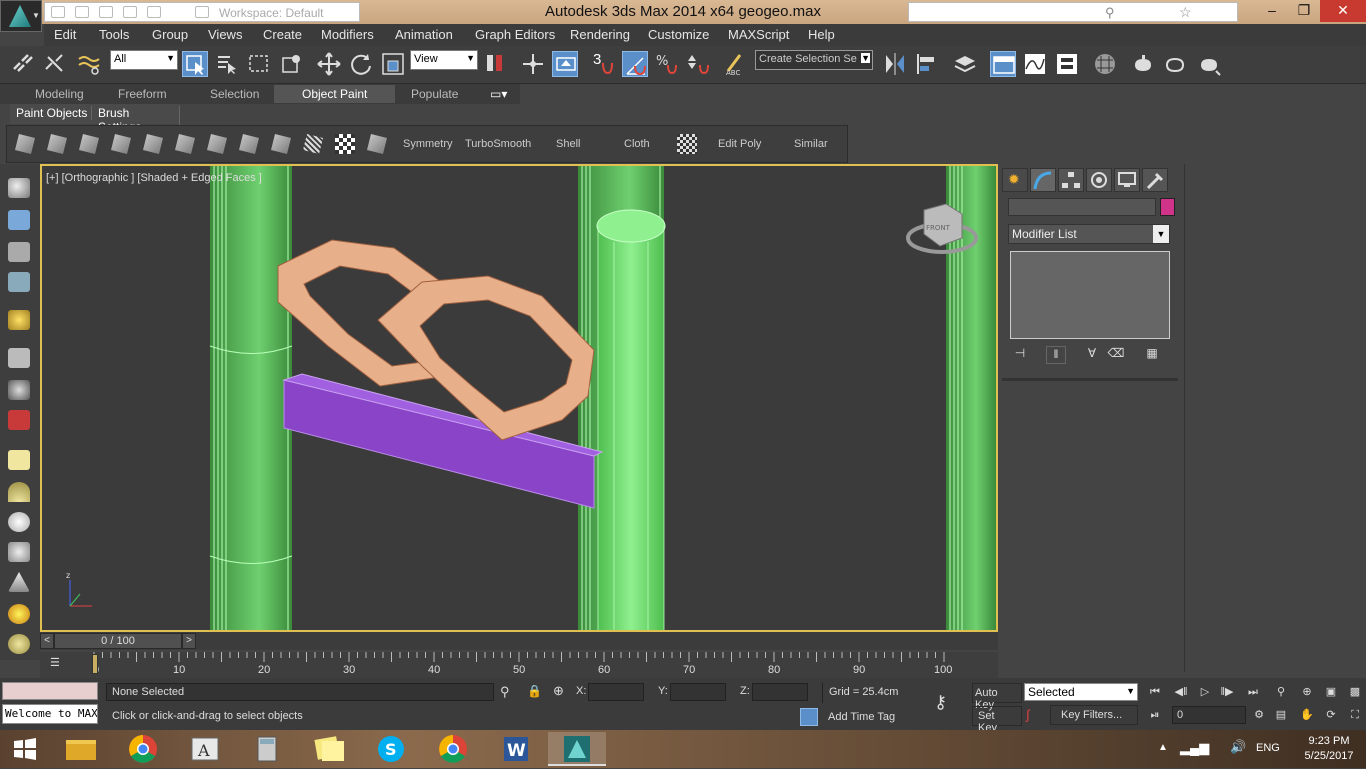 The image size is (1366, 769). What do you see at coordinates (687, 144) in the screenshot?
I see `edit-poly-icon` at bounding box center [687, 144].